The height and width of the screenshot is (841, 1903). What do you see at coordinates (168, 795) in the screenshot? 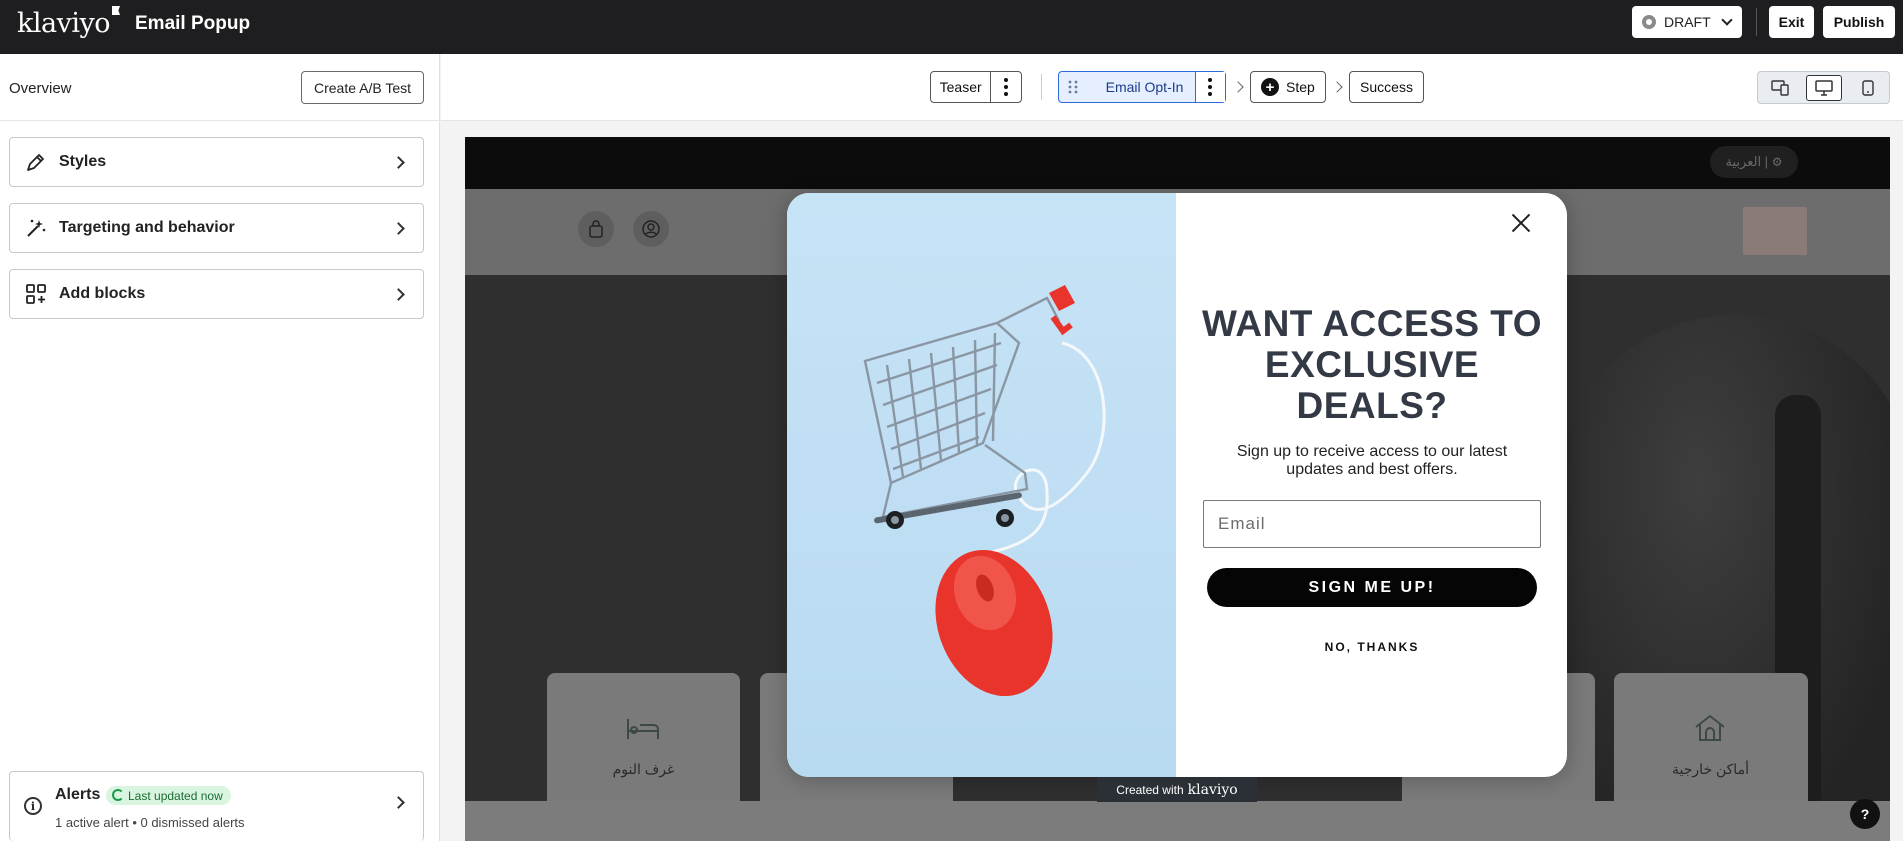
I see `status-badge: Last updated now` at bounding box center [168, 795].